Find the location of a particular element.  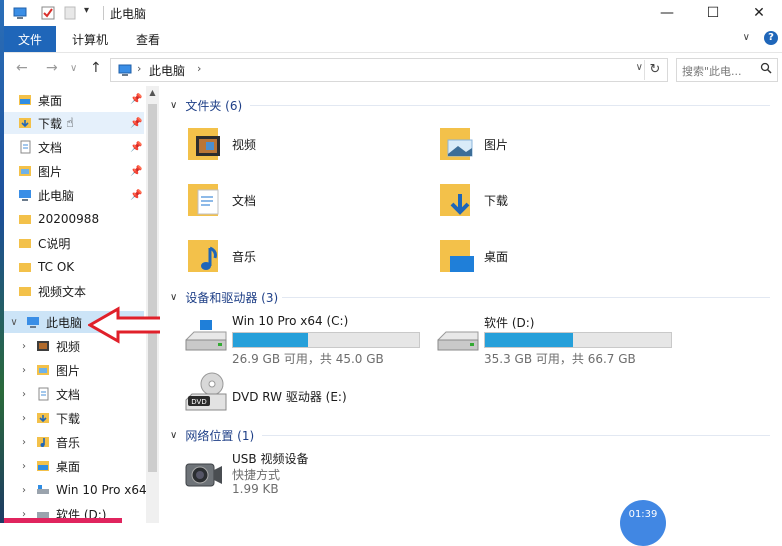

nav-scrollbar: ▲ is located at coordinates (152, 304).